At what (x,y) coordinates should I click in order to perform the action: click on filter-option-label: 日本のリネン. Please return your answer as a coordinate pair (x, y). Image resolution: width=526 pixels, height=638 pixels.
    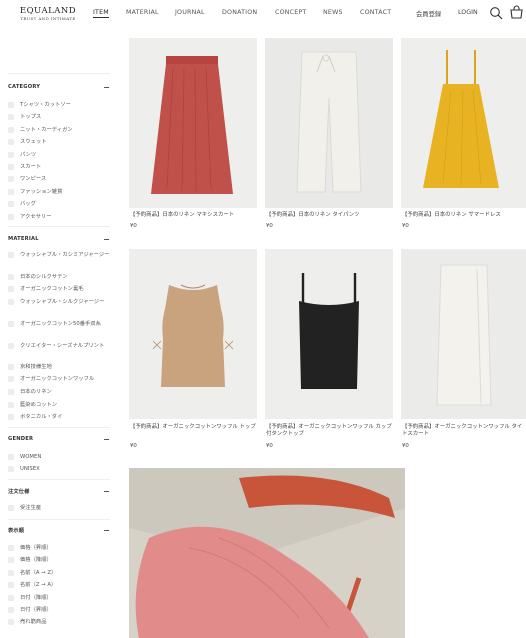
    Looking at the image, I should click on (36, 392).